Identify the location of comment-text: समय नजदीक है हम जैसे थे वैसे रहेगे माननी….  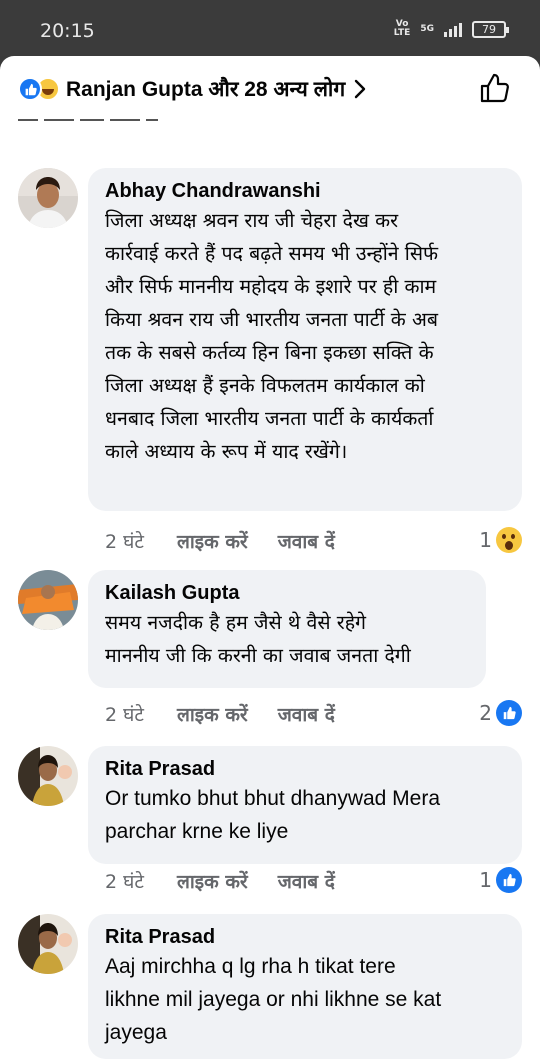
(258, 639).